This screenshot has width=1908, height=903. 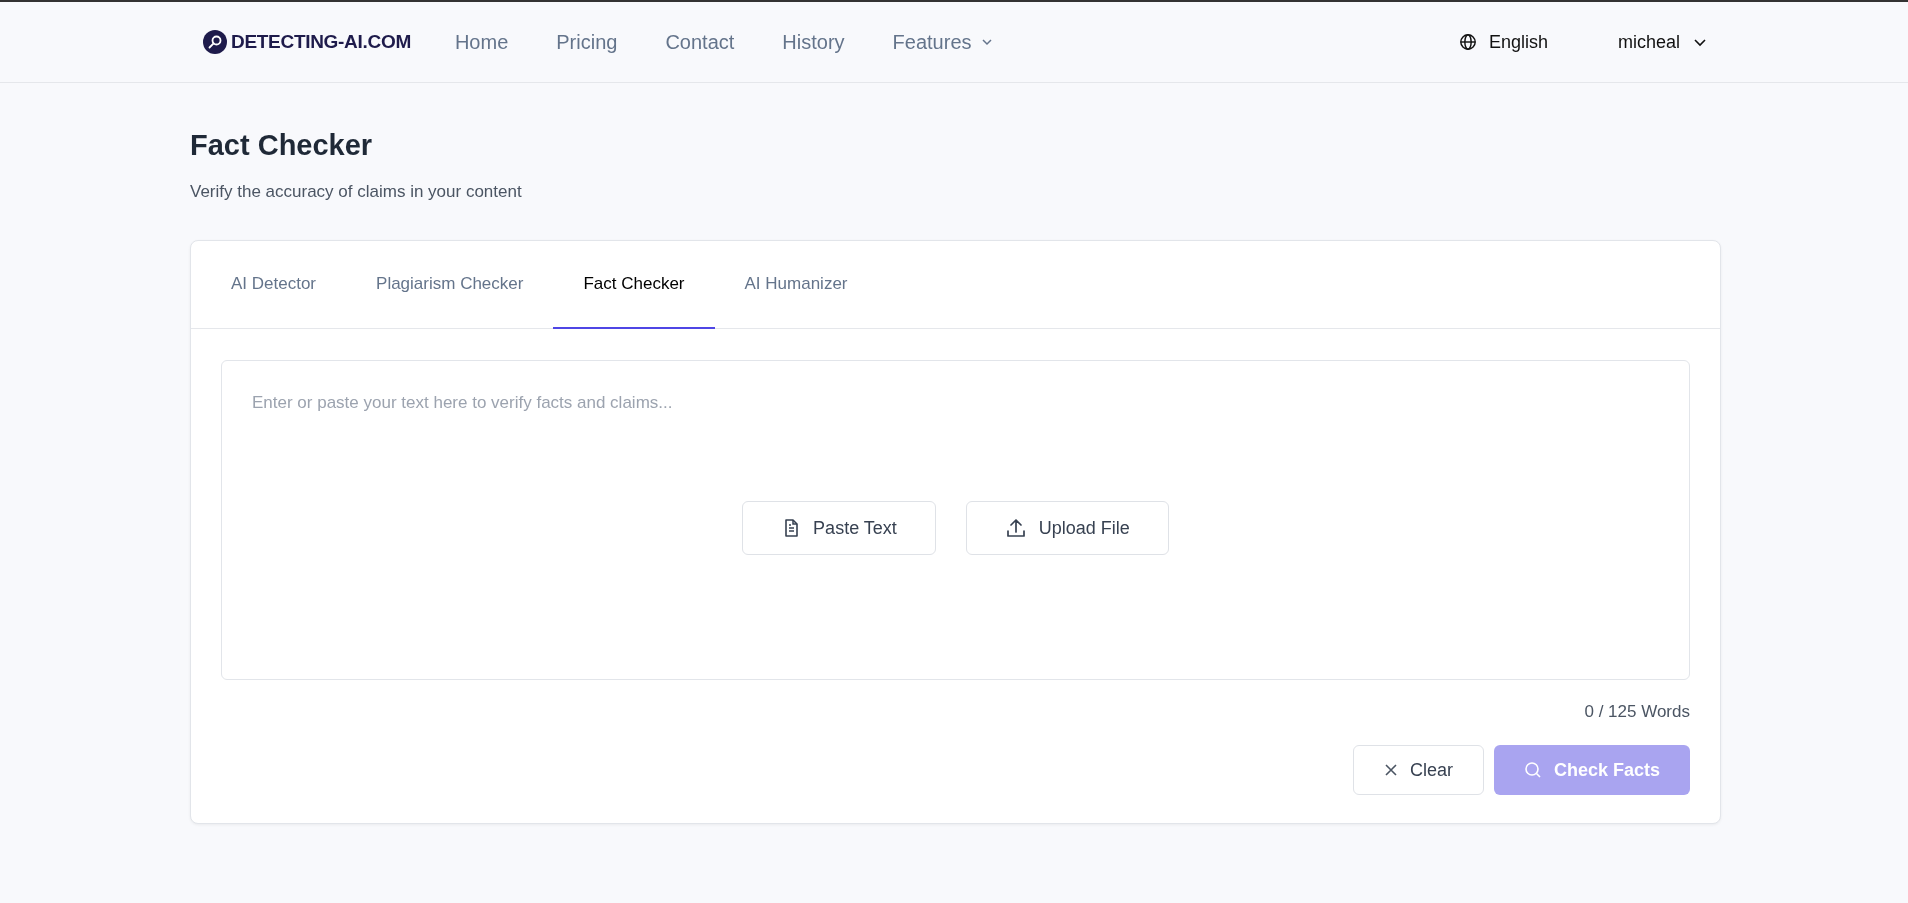 I want to click on upload-file-button: Upload File, so click(x=1067, y=528).